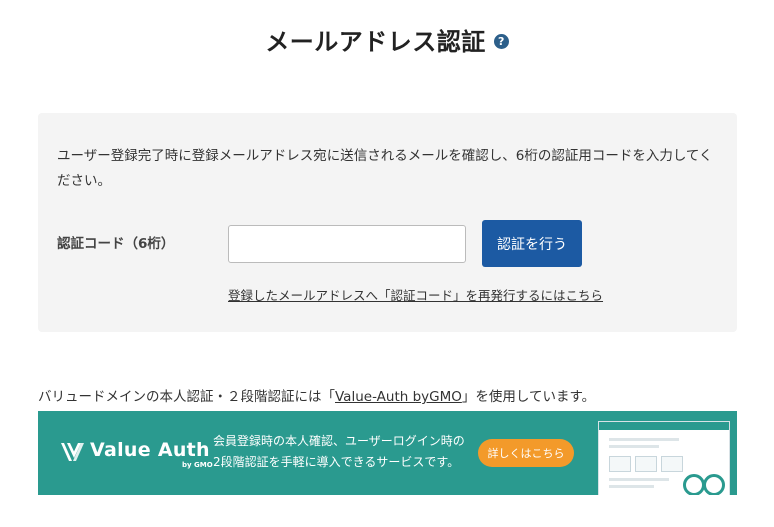  What do you see at coordinates (186, 397) in the screenshot?
I see `notice-prefix: バリュードメインの本人認証・２段階認証には「` at bounding box center [186, 397].